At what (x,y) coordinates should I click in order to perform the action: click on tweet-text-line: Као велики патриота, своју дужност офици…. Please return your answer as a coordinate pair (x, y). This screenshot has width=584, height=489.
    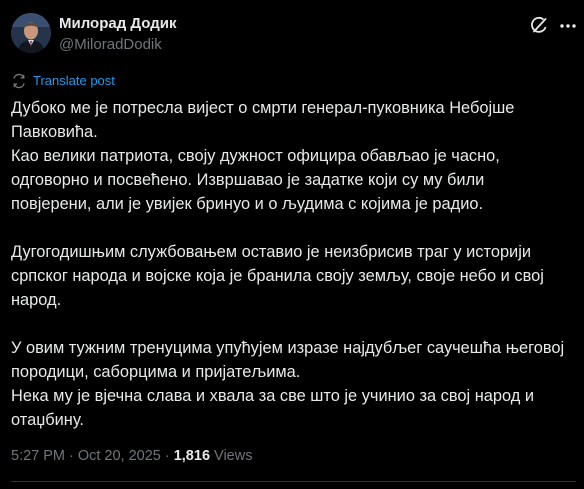
    Looking at the image, I should click on (255, 156).